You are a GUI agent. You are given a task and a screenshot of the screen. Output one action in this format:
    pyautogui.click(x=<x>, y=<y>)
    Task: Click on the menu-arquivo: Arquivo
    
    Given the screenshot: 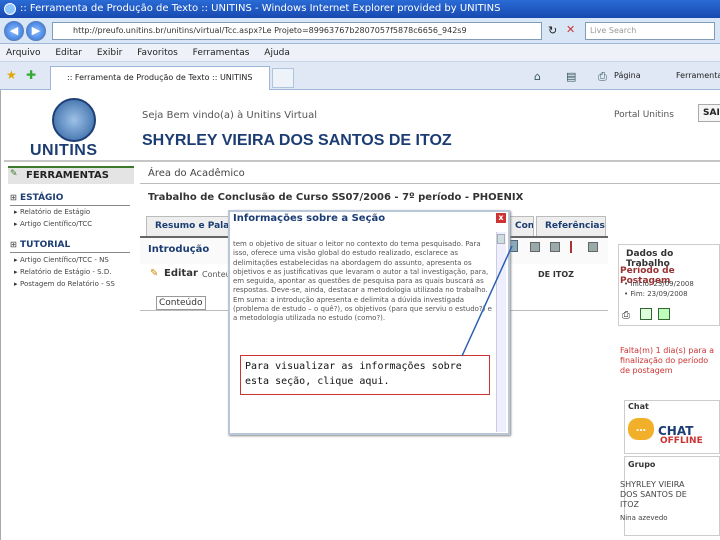 What is the action you would take?
    pyautogui.click(x=23, y=53)
    